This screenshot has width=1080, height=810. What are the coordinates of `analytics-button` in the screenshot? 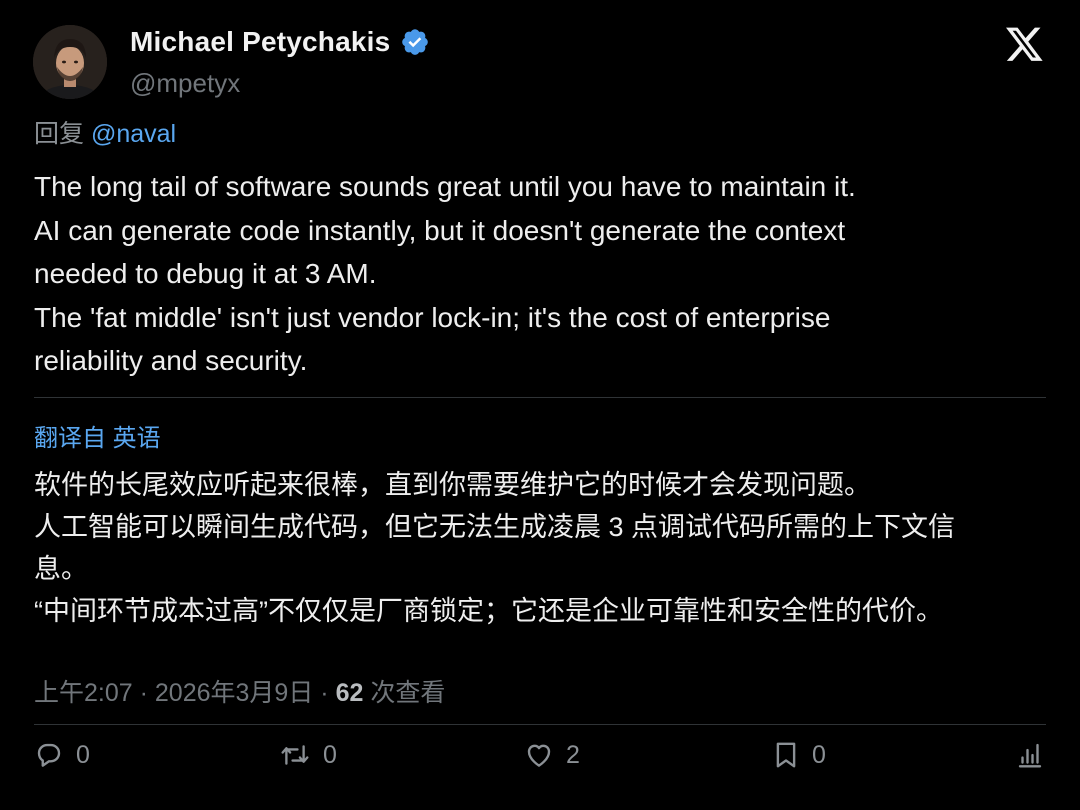 It's located at (1030, 755).